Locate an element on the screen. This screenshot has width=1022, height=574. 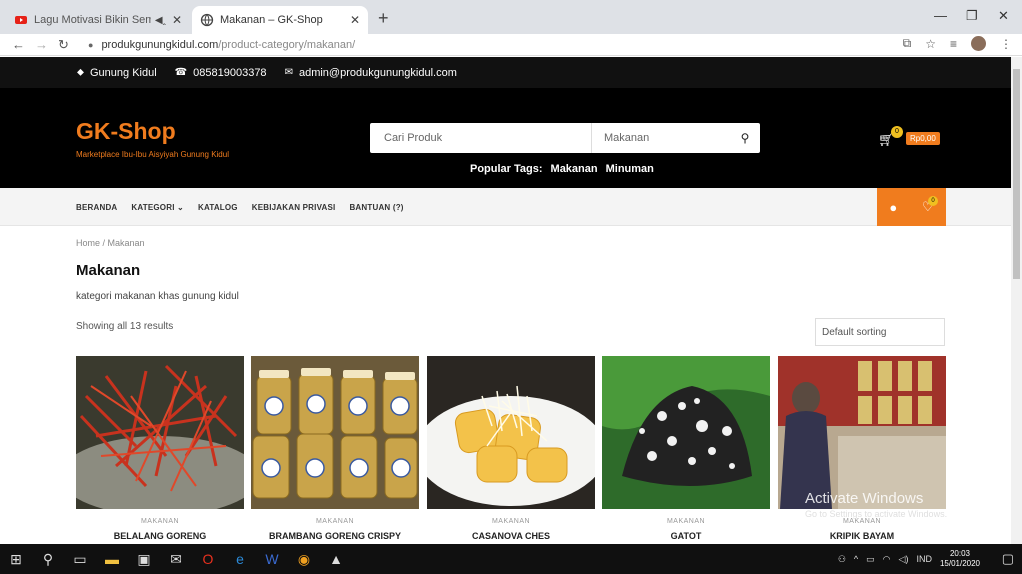
tab-title: Makanan – GK-Shop is located at coordinates (271, 20).